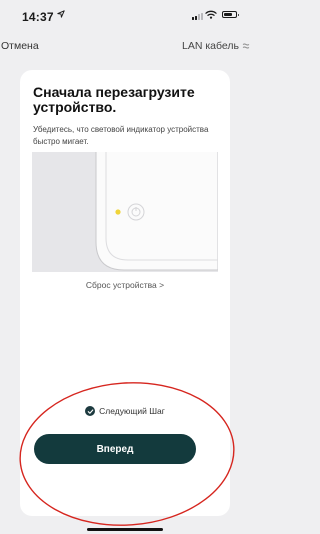 Image resolution: width=320 pixels, height=534 pixels. What do you see at coordinates (118, 212) in the screenshot?
I see `led-indicator` at bounding box center [118, 212].